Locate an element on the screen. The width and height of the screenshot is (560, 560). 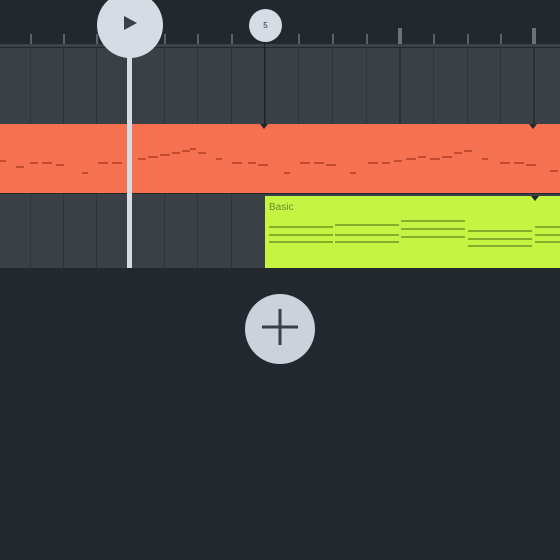
plus-icon is located at coordinates (280, 329).